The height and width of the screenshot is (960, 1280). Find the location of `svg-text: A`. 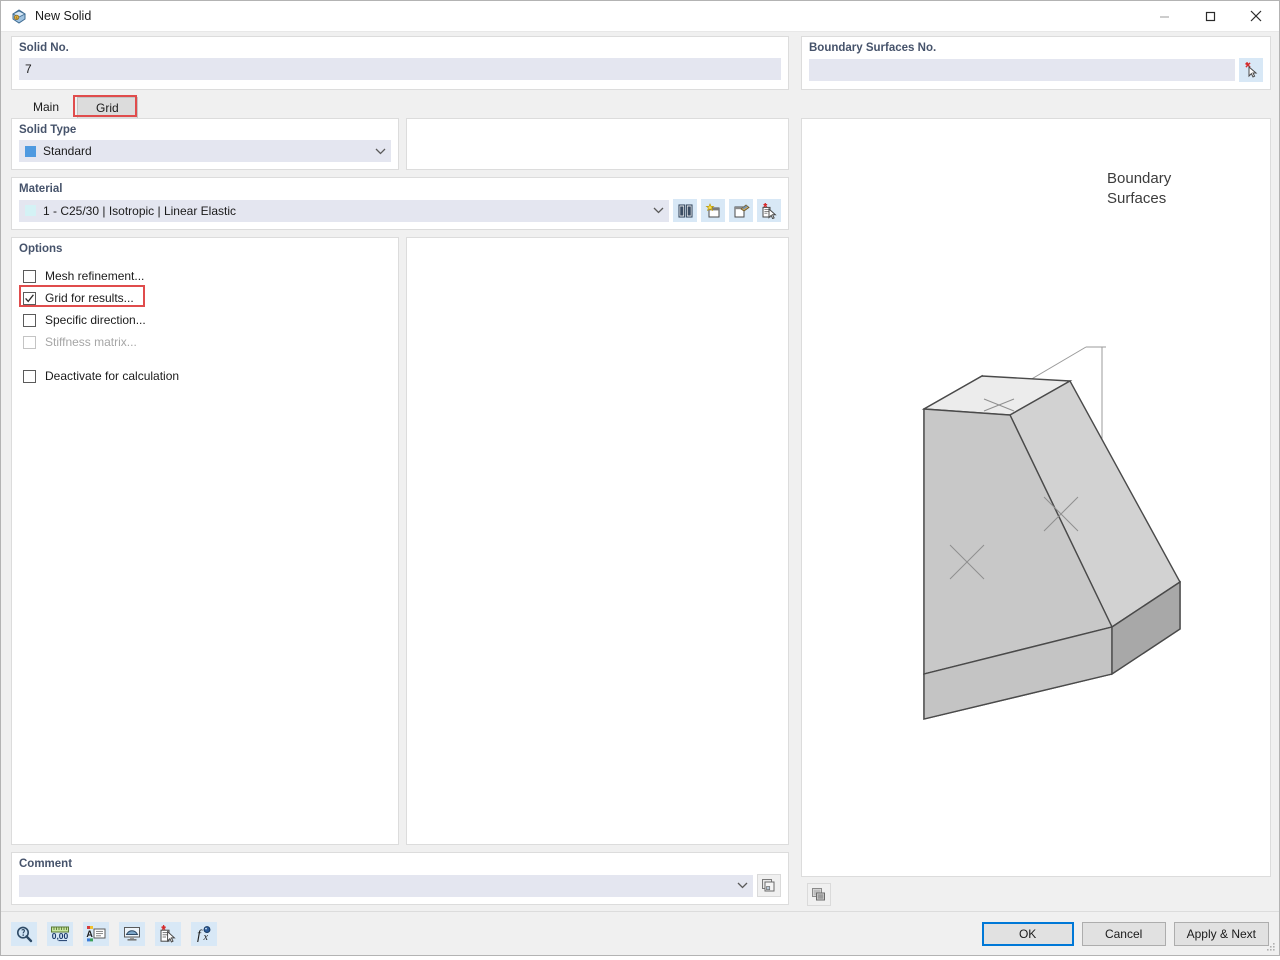

svg-text: A is located at coordinates (89, 934).